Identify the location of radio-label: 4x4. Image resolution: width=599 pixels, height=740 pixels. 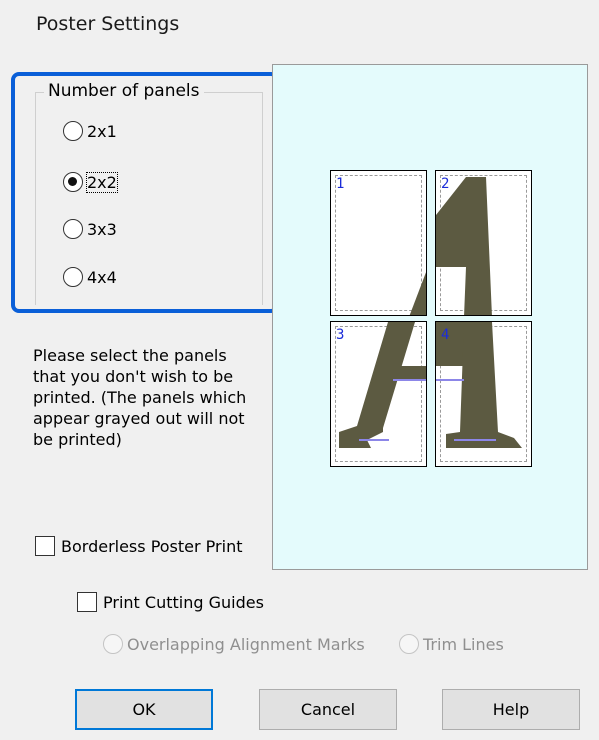
(102, 277).